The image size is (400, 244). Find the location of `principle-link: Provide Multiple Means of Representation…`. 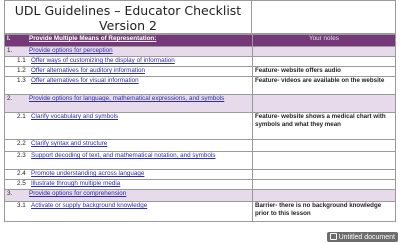

principle-link: Provide Multiple Means of Representation… is located at coordinates (92, 39).